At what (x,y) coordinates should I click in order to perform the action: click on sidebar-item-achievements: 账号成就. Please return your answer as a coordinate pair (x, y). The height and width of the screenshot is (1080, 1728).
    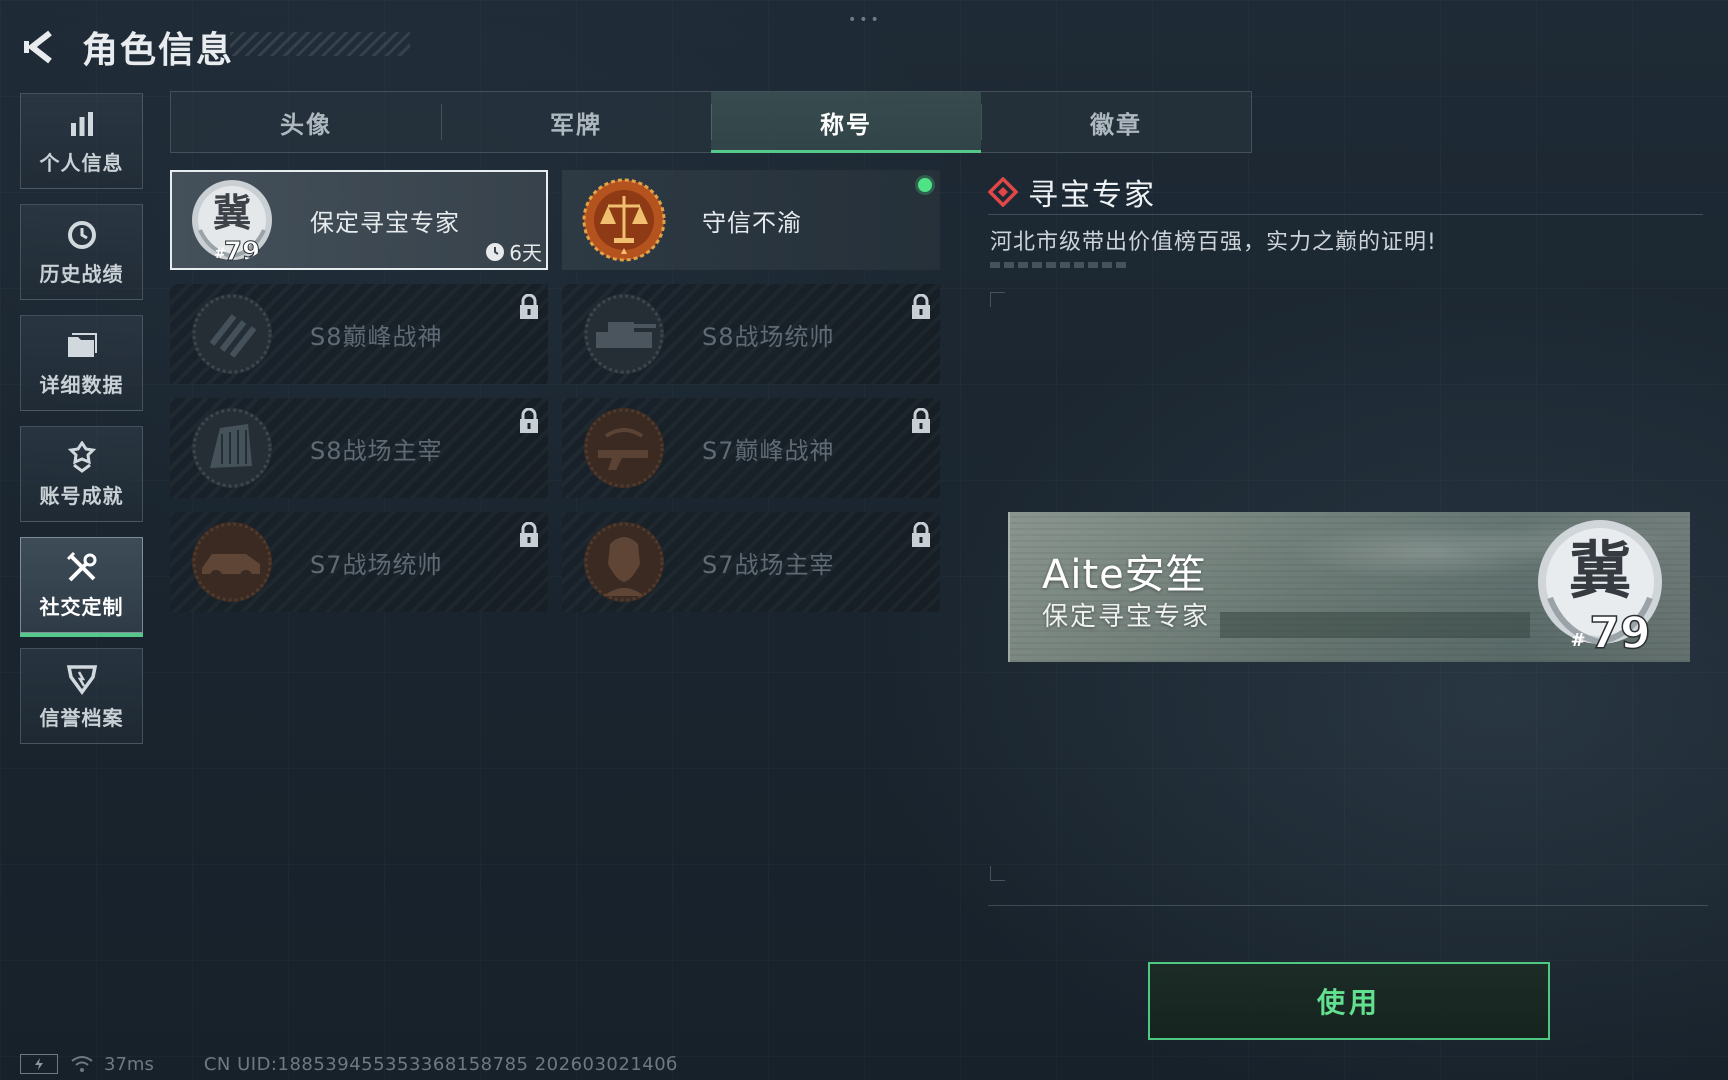
    Looking at the image, I should click on (81, 474).